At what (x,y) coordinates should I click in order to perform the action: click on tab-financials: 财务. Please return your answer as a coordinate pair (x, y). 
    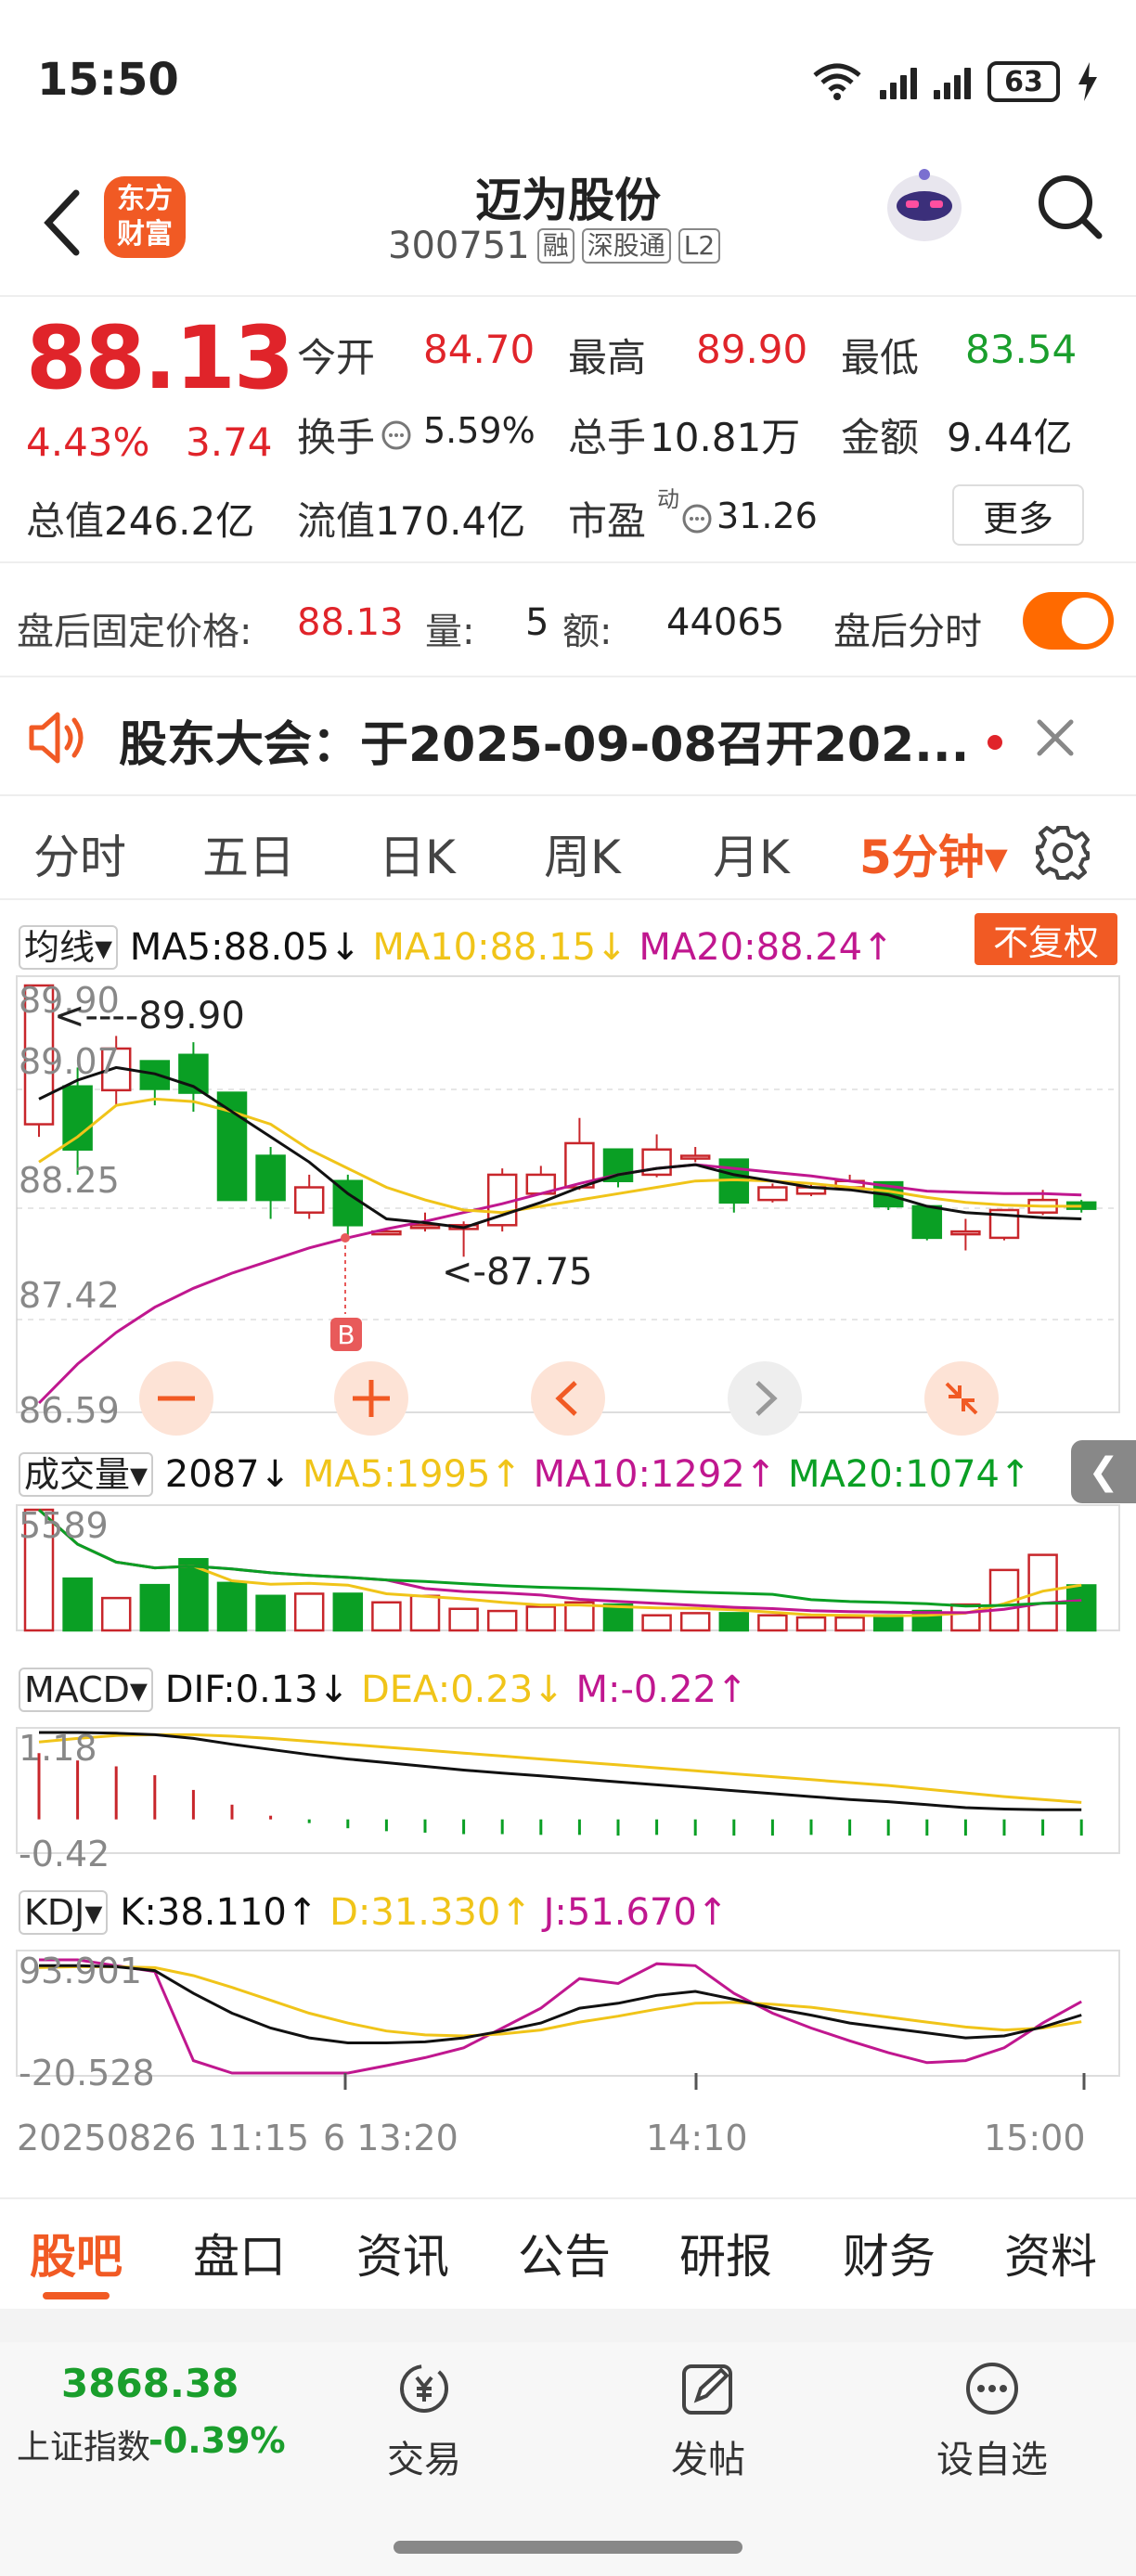
    Looking at the image, I should click on (889, 2253).